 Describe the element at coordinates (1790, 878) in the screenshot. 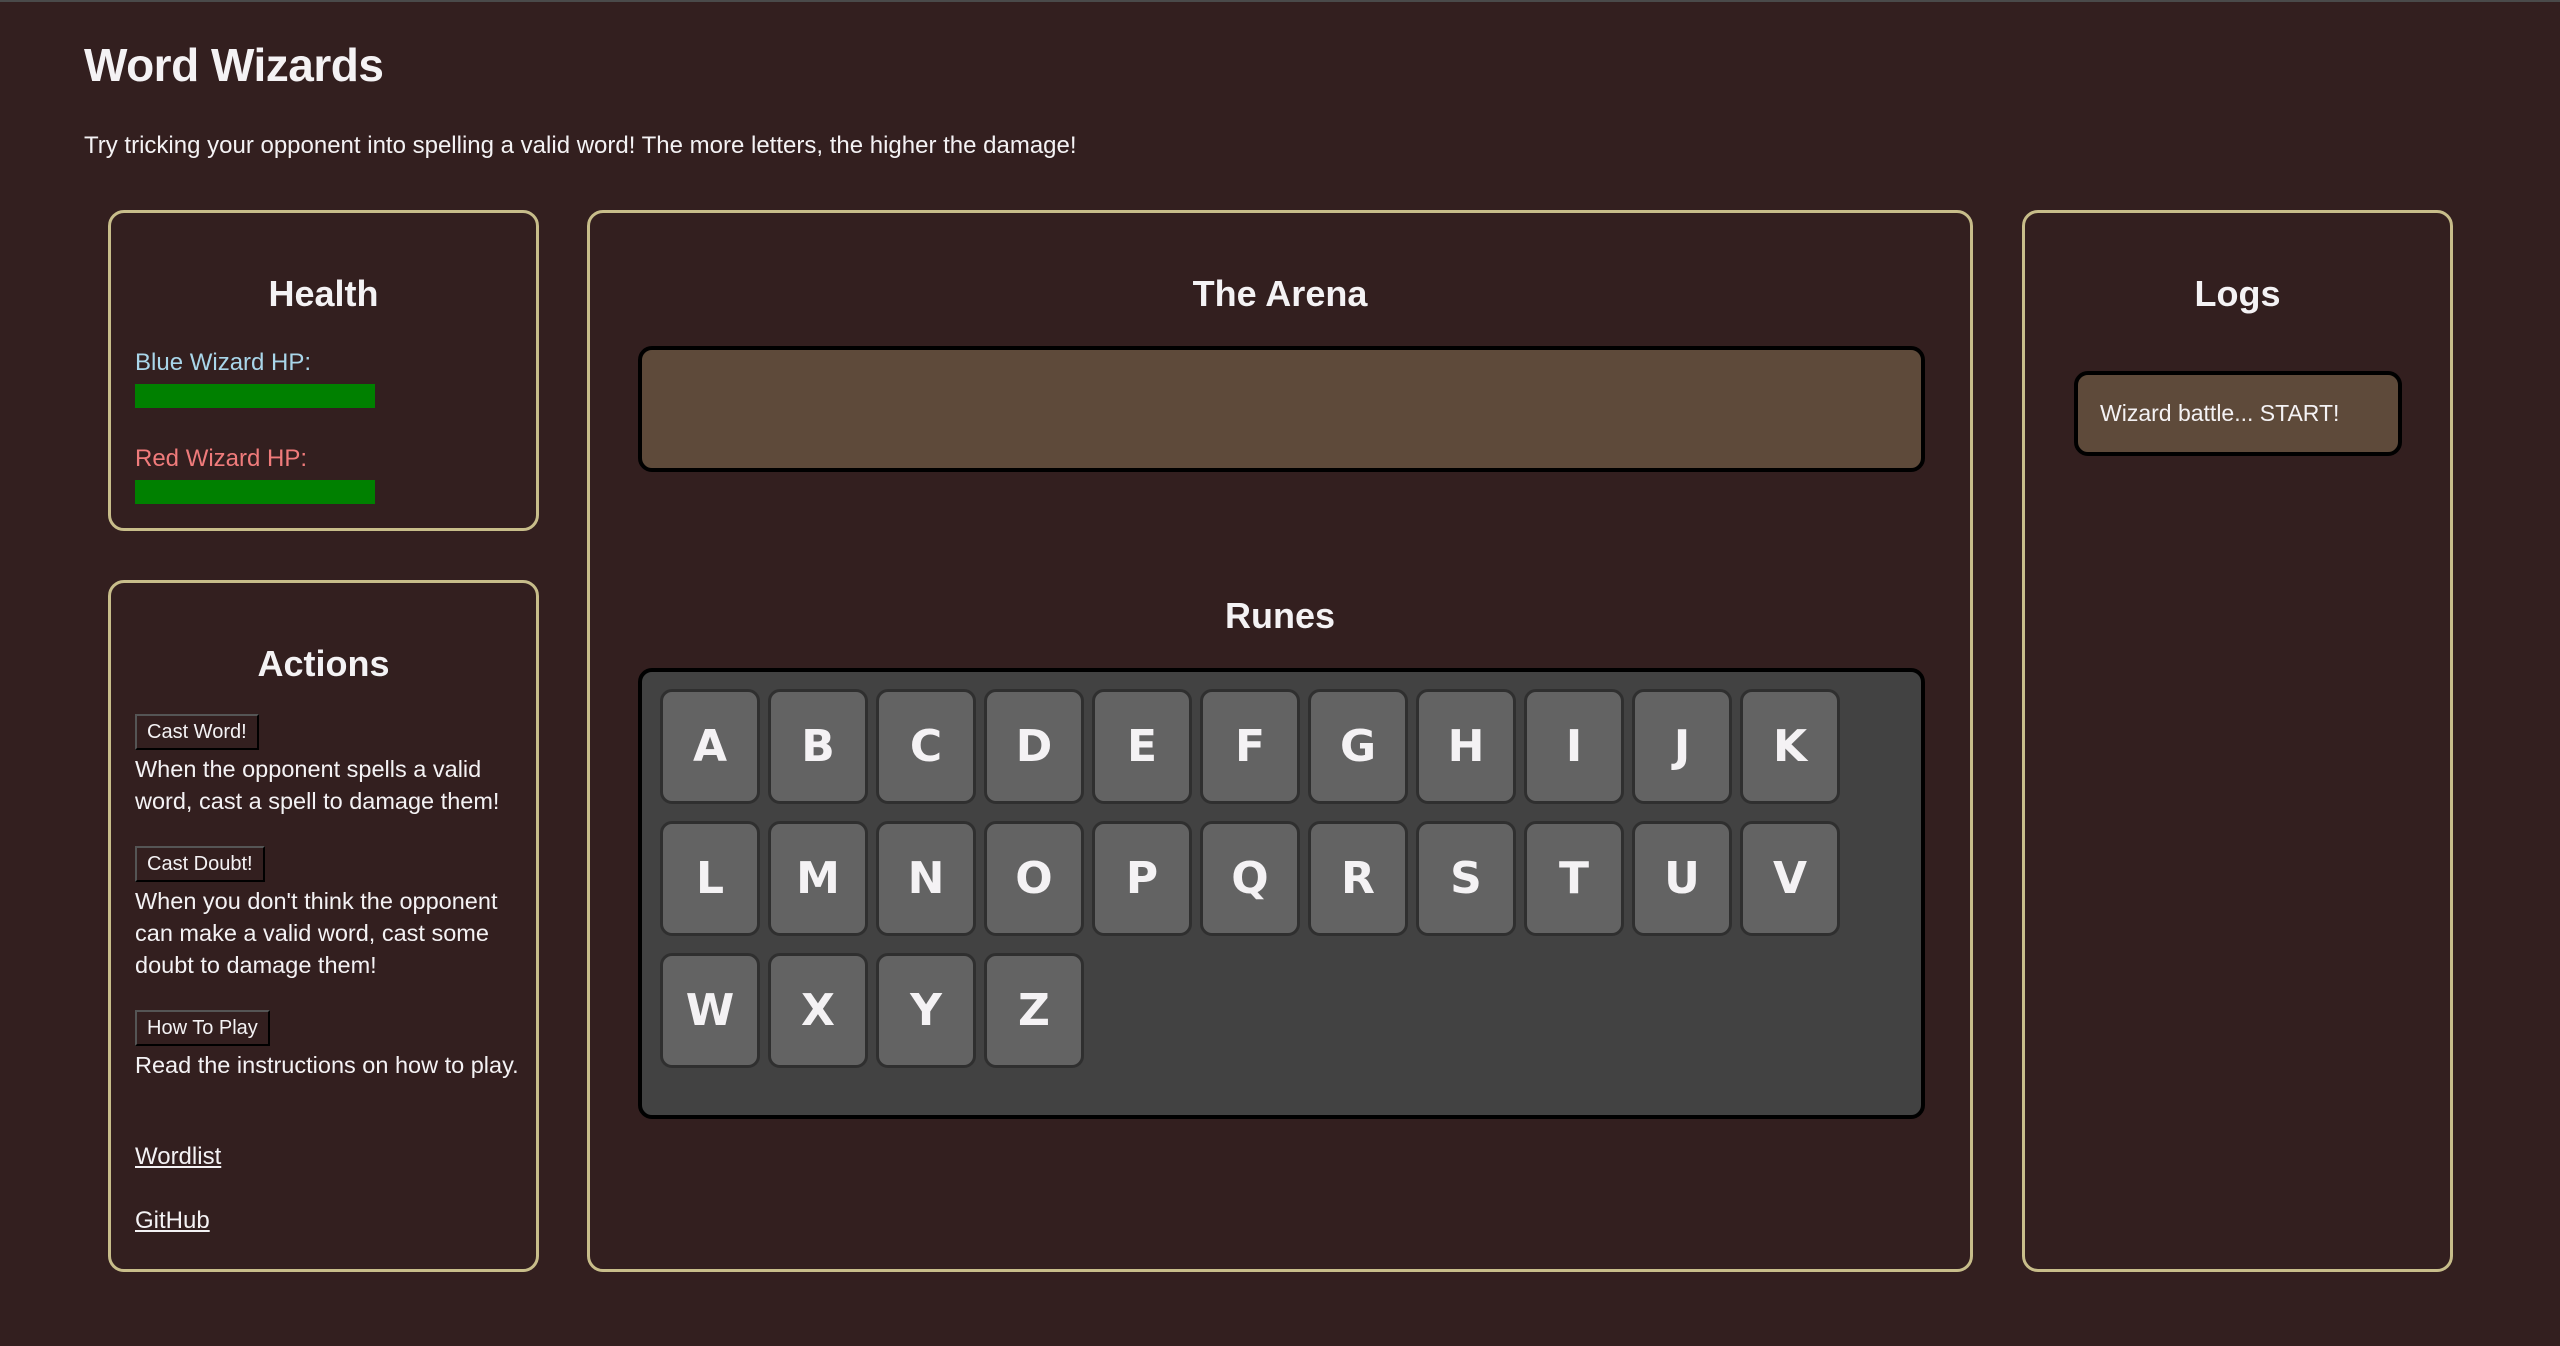

I see `rune-key-v: V` at that location.